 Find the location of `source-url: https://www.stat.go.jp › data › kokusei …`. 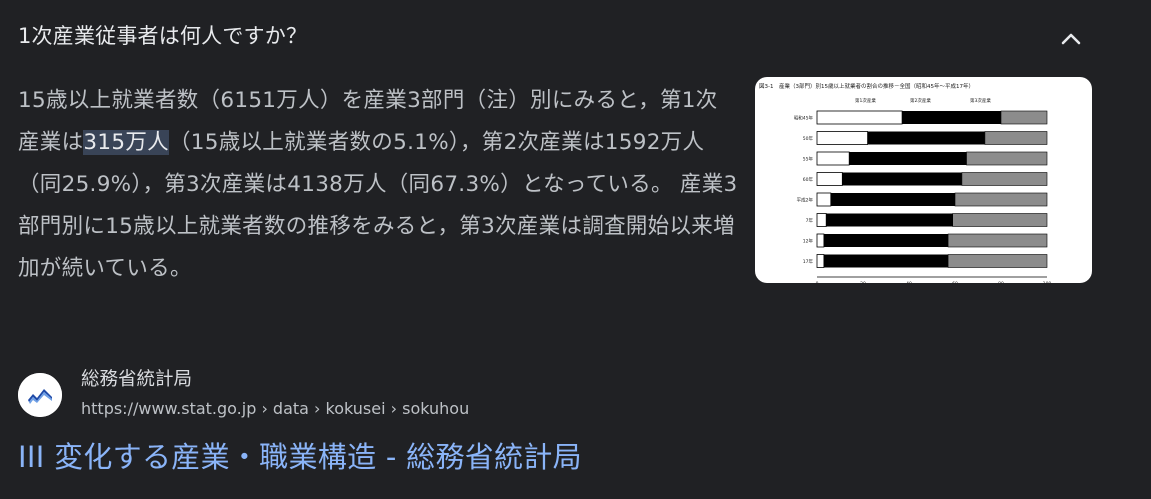

source-url: https://www.stat.go.jp › data › kokusei … is located at coordinates (275, 408).